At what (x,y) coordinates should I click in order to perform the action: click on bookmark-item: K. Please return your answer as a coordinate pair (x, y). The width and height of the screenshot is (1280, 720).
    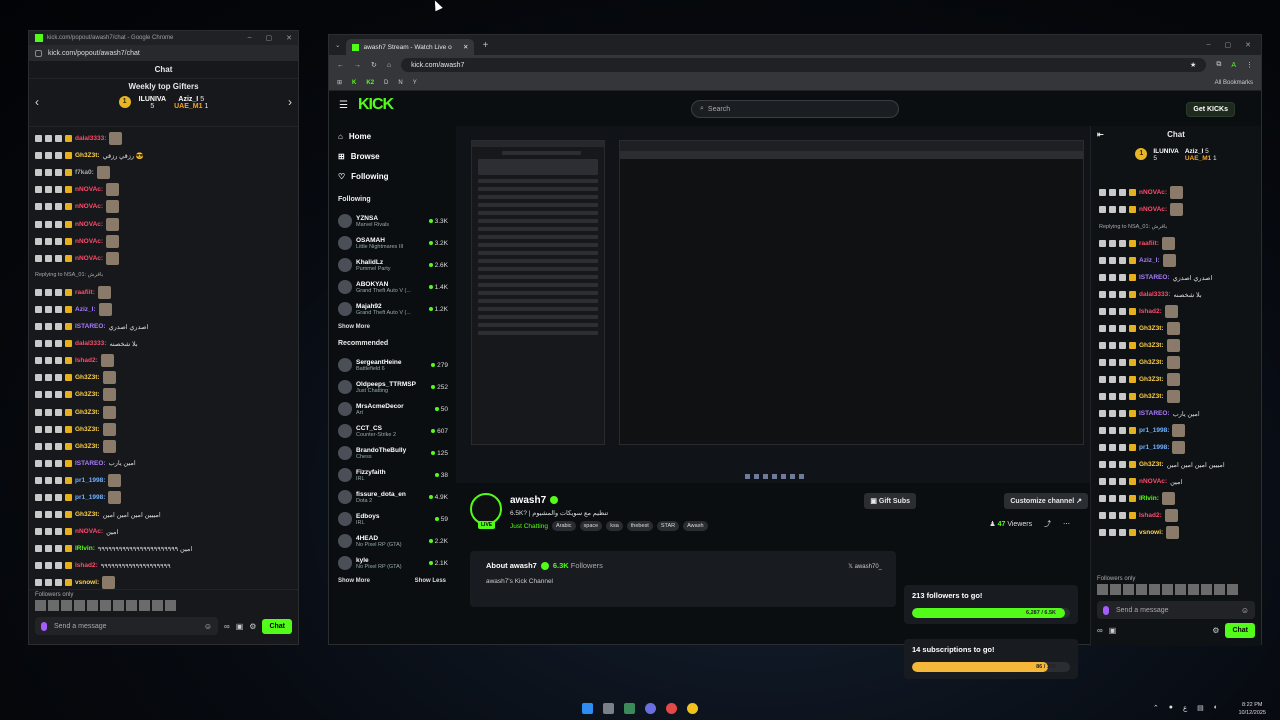
    Looking at the image, I should click on (354, 83).